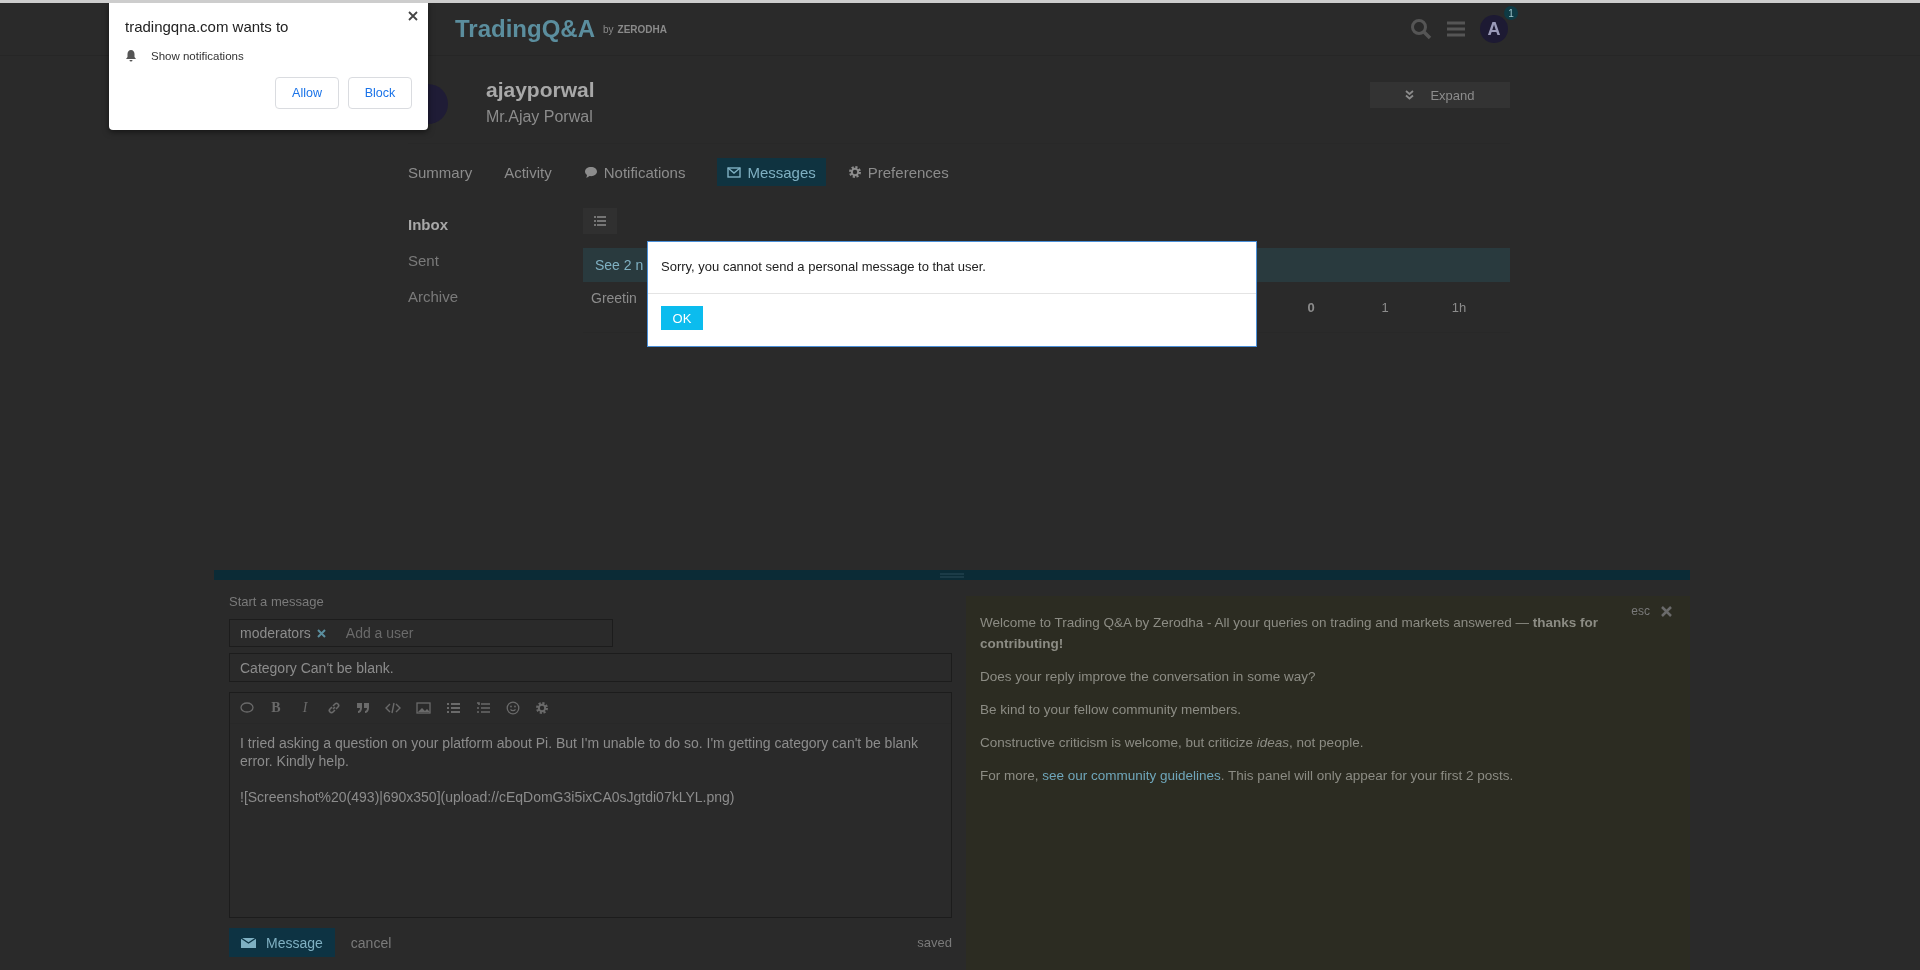 The width and height of the screenshot is (1920, 970). I want to click on code-icon, so click(393, 708).